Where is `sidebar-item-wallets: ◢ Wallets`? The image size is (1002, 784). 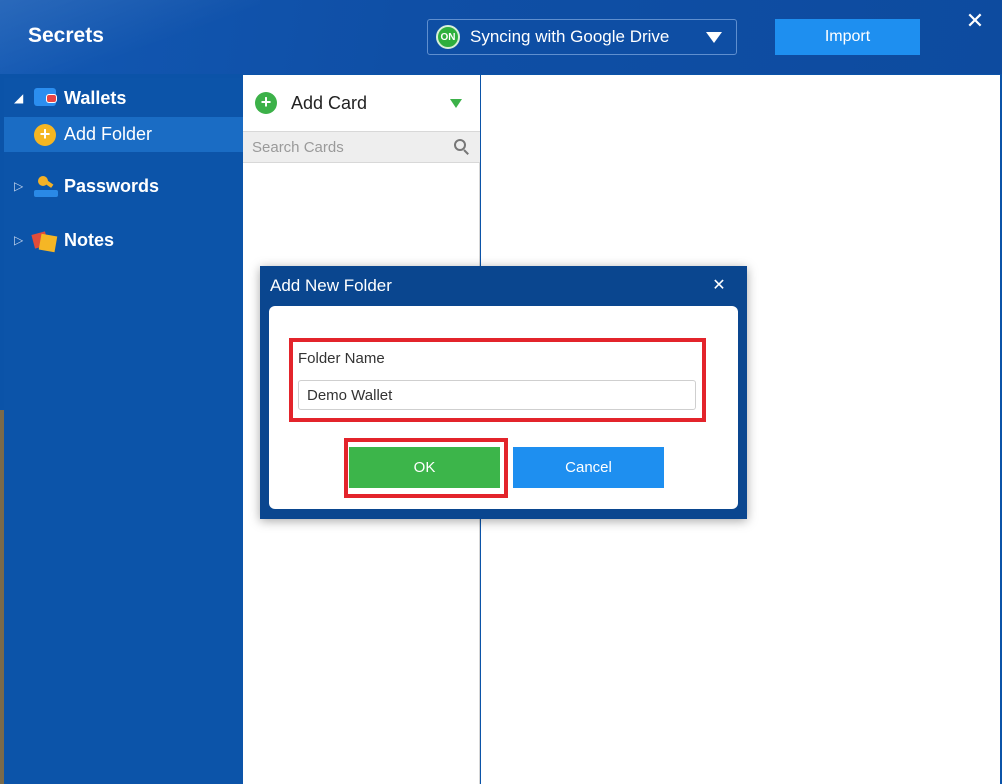
sidebar-item-wallets: ◢ Wallets is located at coordinates (123, 98).